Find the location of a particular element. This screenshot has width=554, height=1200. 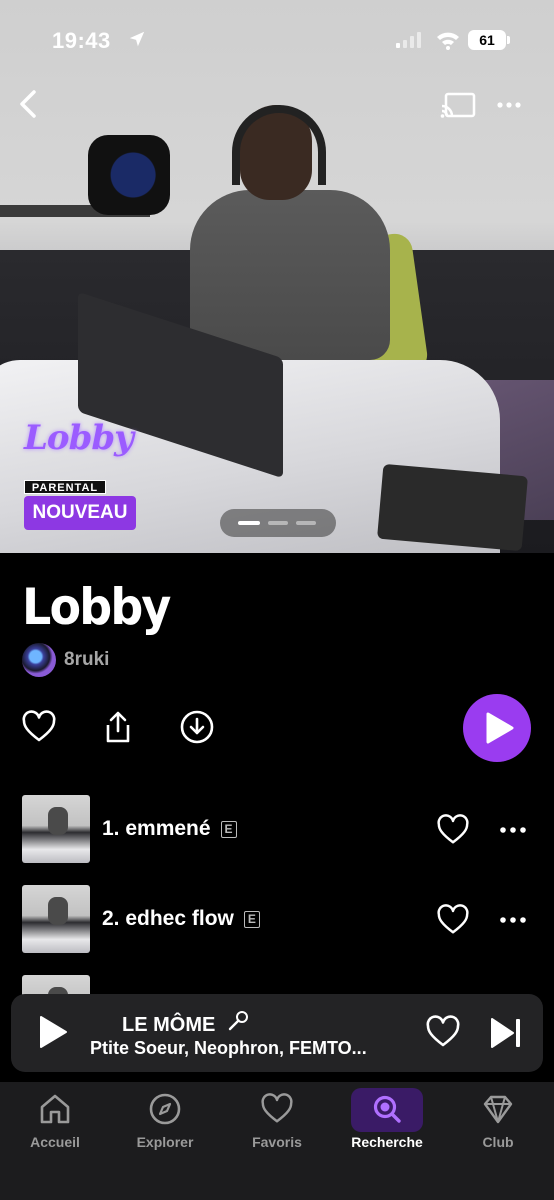

home-icon is located at coordinates (55, 1109).